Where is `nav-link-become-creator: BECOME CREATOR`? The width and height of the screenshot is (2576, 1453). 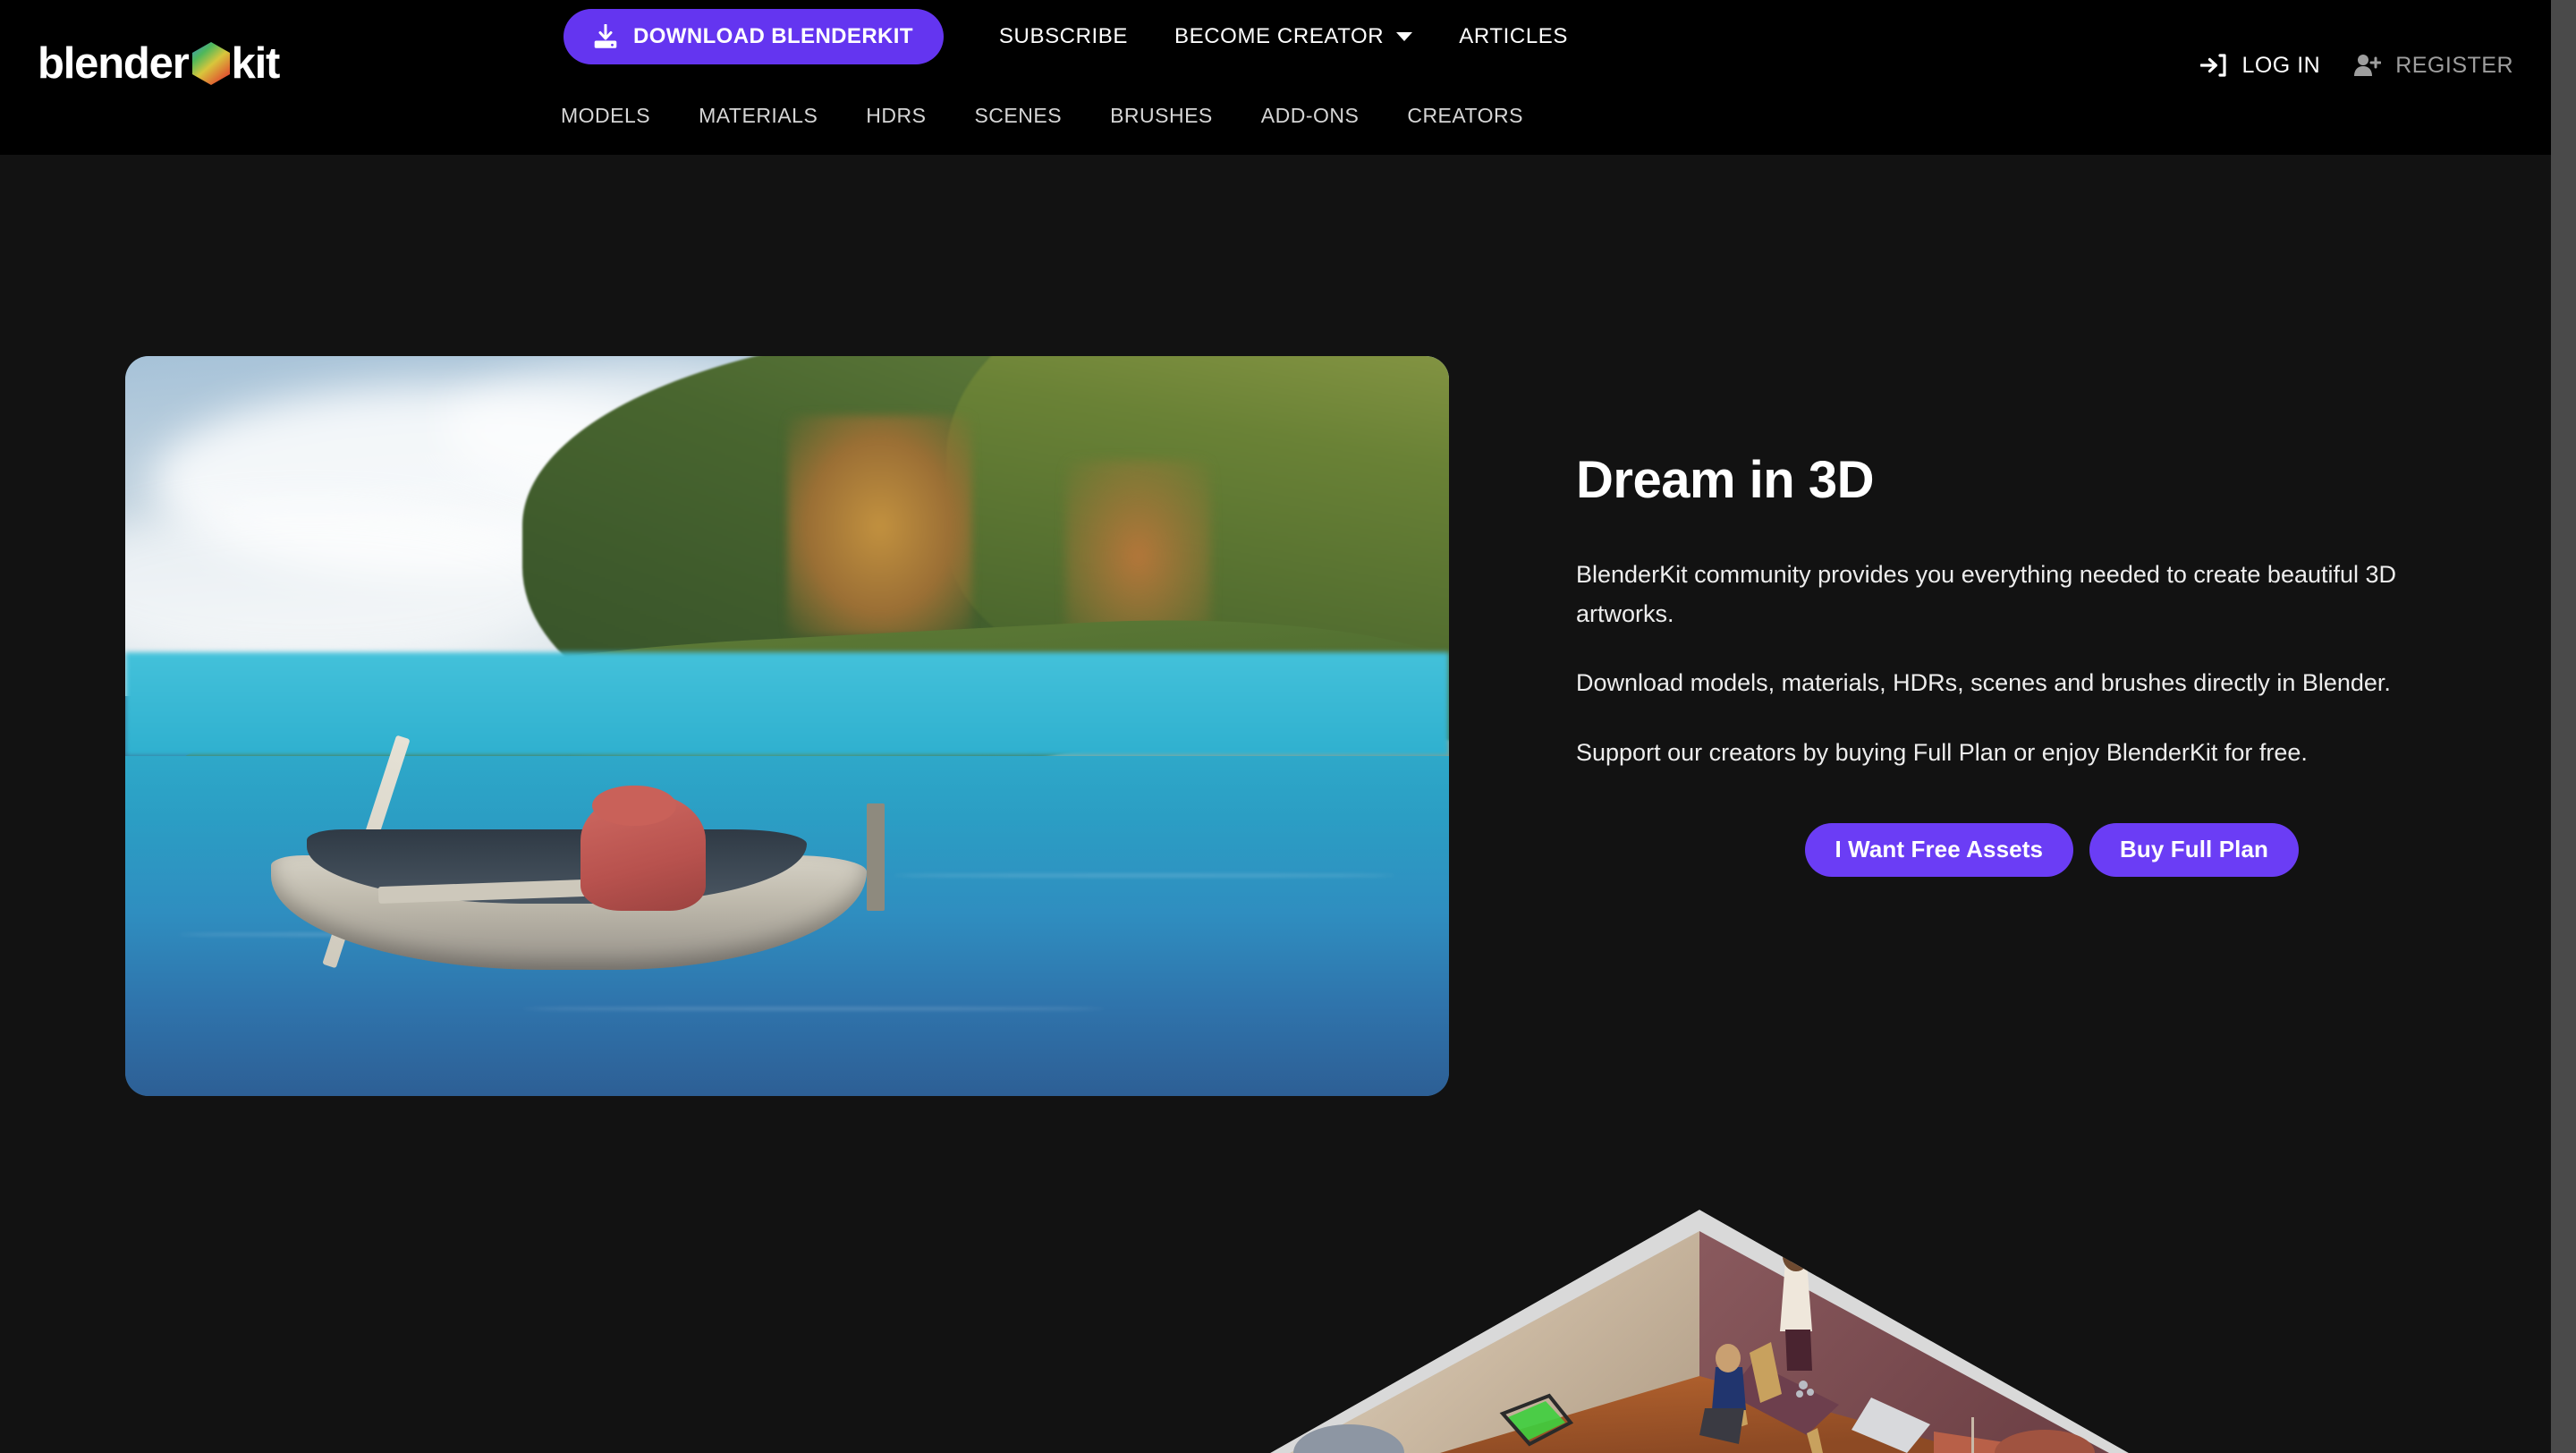 nav-link-become-creator: BECOME CREATOR is located at coordinates (1293, 36).